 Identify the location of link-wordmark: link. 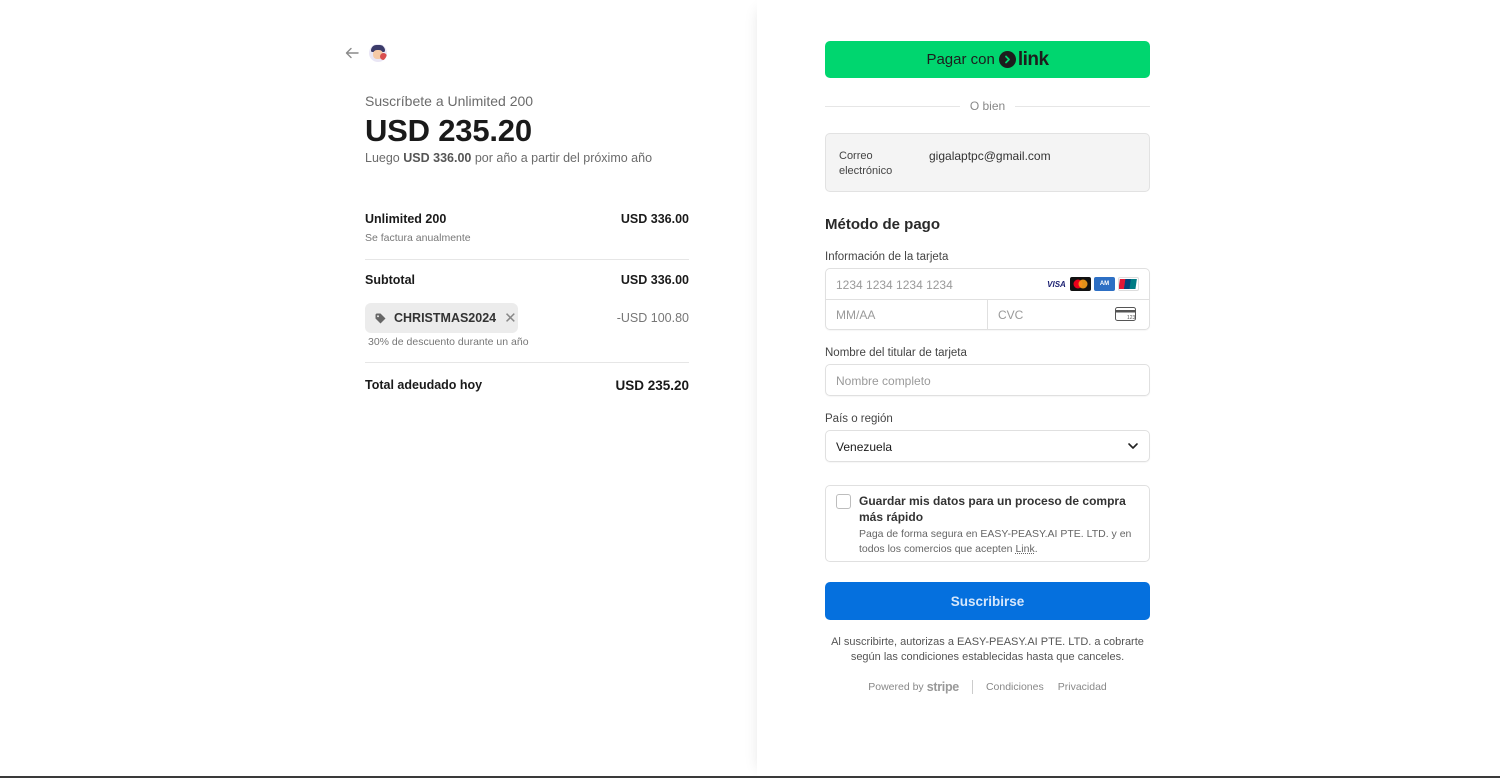
(1033, 59).